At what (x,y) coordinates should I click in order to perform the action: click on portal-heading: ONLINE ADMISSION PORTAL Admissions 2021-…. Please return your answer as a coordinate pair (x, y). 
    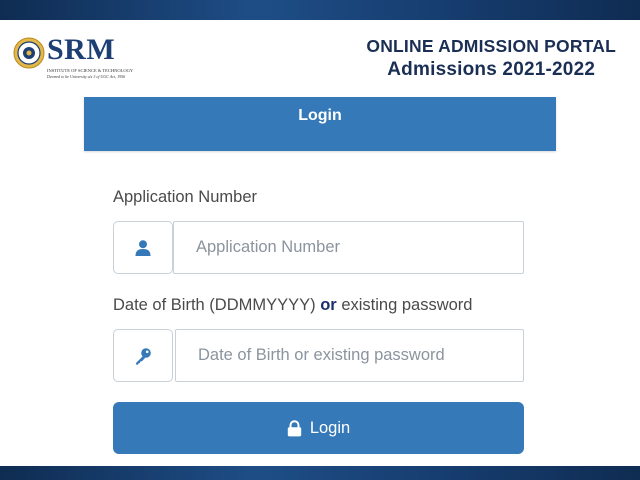
    Looking at the image, I should click on (491, 59).